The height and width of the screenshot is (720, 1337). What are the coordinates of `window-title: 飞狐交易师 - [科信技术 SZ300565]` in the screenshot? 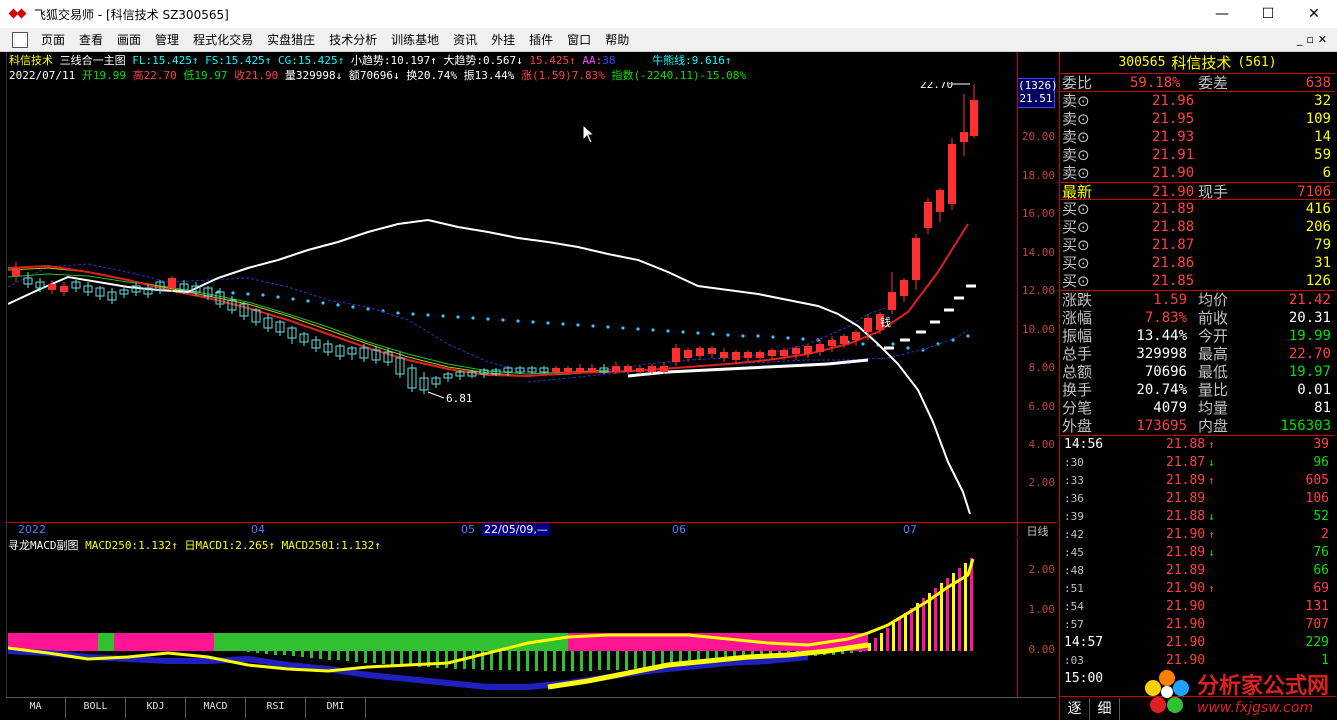 It's located at (131, 14).